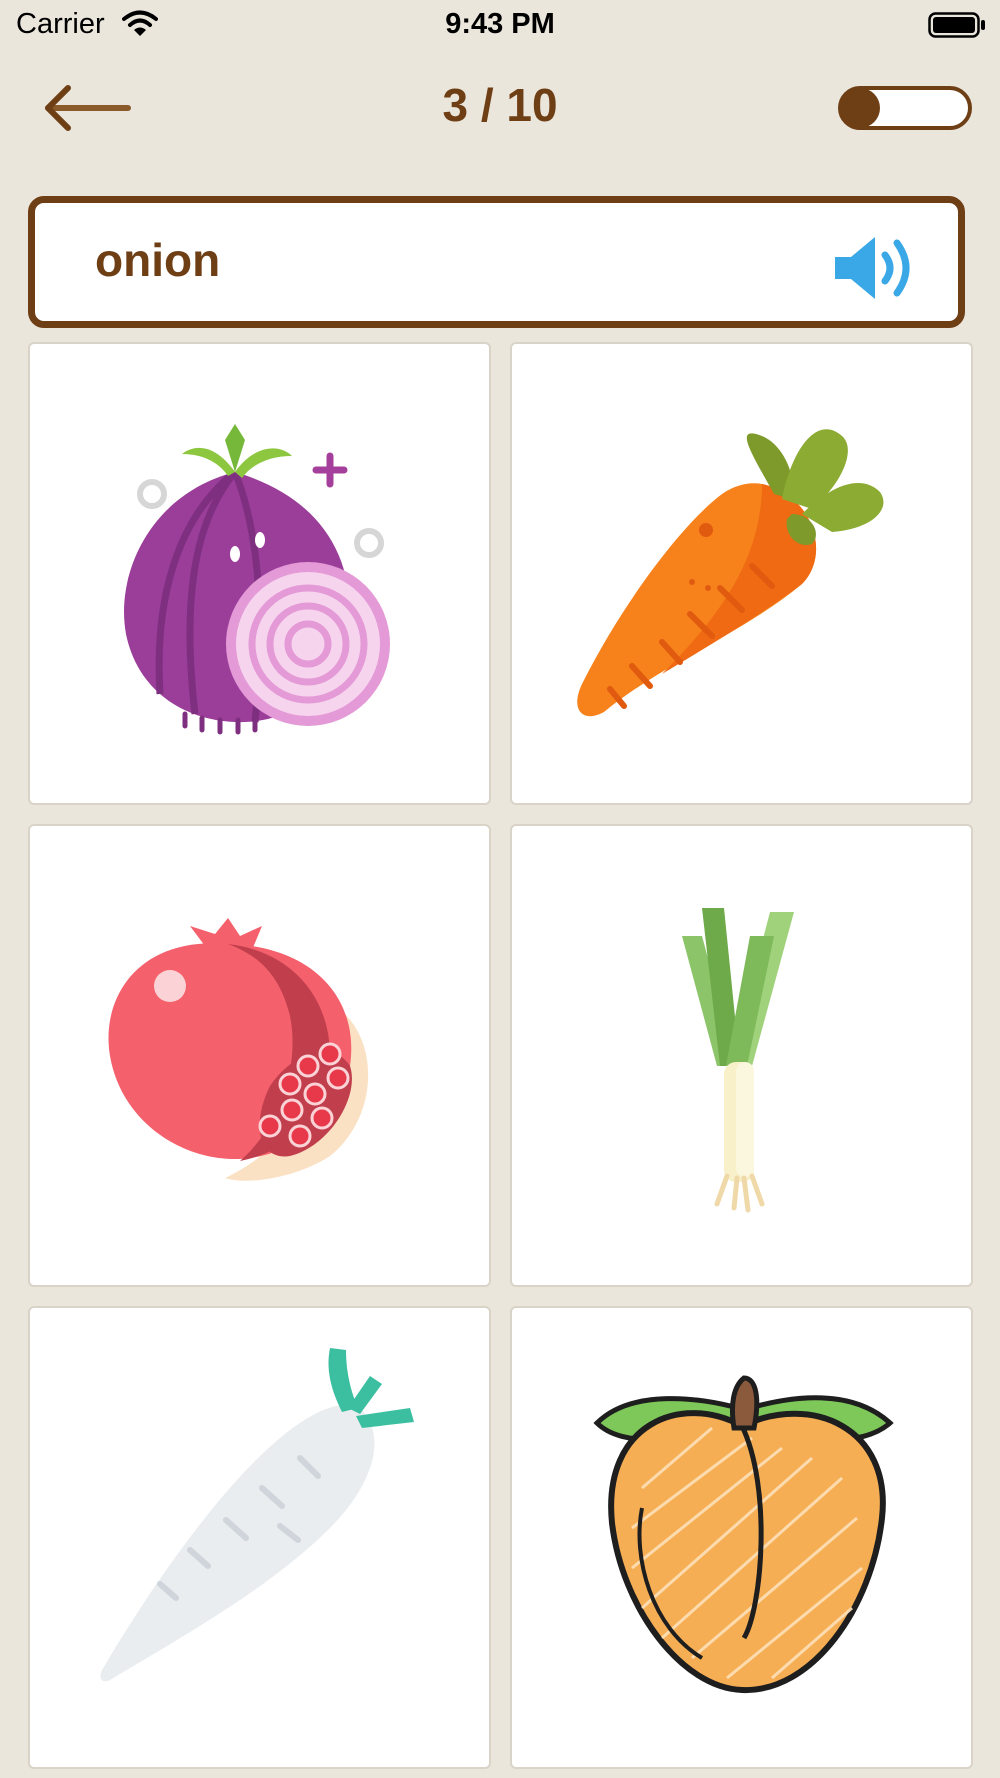  I want to click on prompt-word: onion, so click(158, 260).